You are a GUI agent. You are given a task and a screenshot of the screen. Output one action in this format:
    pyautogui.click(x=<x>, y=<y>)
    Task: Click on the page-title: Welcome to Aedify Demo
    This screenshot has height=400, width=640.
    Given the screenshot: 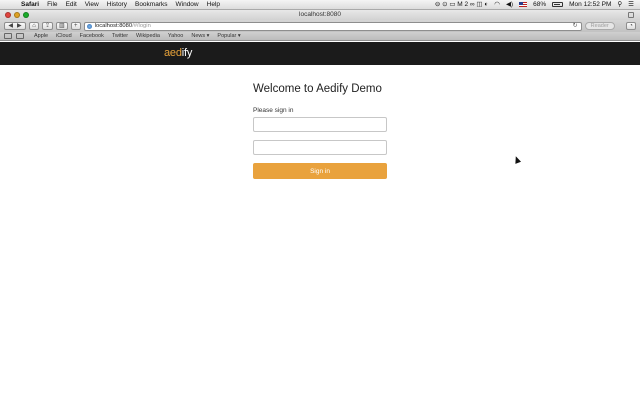 What is the action you would take?
    pyautogui.click(x=317, y=89)
    